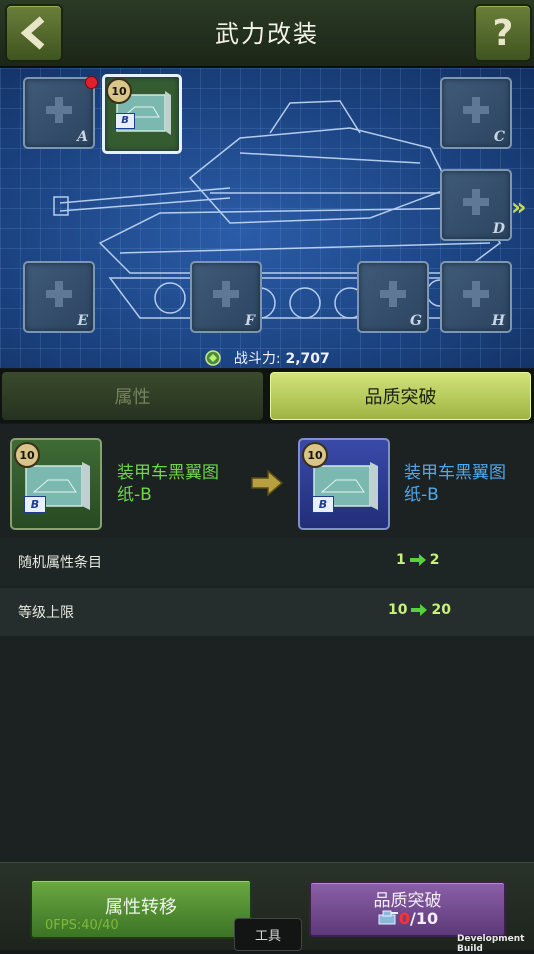 This screenshot has height=954, width=534. Describe the element at coordinates (132, 396) in the screenshot. I see `tab-attributes: 属性` at that location.